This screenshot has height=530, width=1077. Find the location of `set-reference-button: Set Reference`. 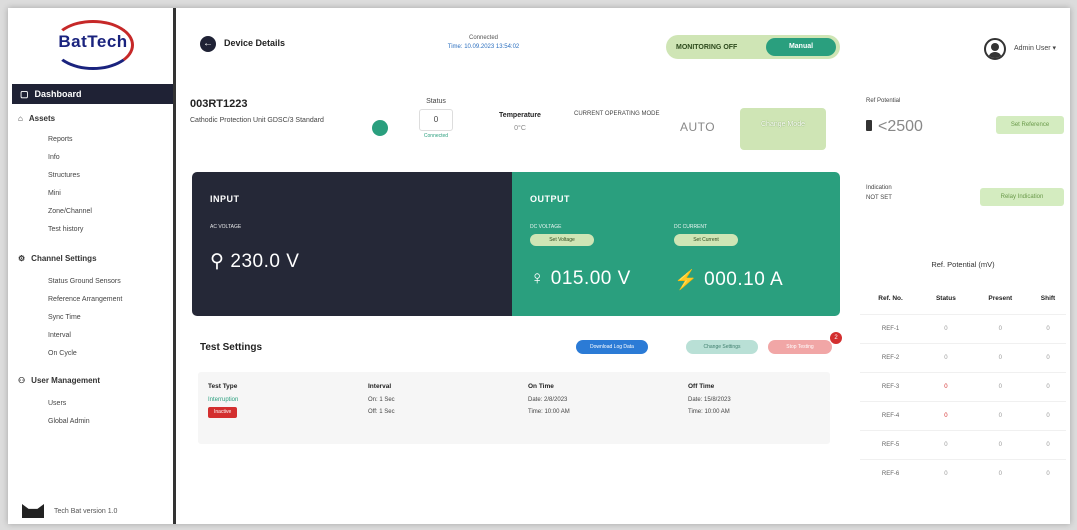

set-reference-button: Set Reference is located at coordinates (1030, 125).